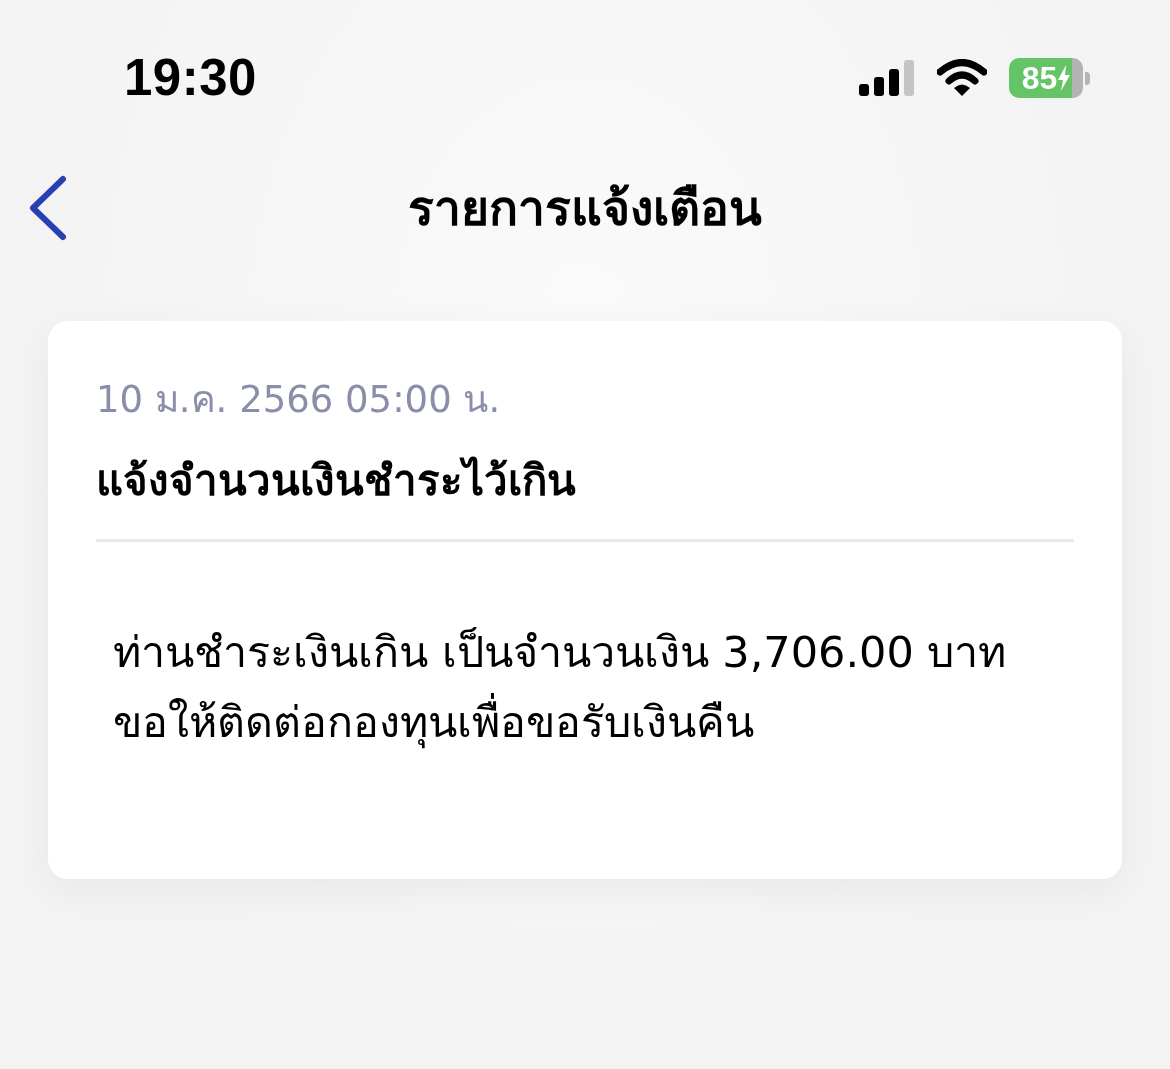 The width and height of the screenshot is (1170, 1069). What do you see at coordinates (190, 78) in the screenshot?
I see `status-time: 19:30` at bounding box center [190, 78].